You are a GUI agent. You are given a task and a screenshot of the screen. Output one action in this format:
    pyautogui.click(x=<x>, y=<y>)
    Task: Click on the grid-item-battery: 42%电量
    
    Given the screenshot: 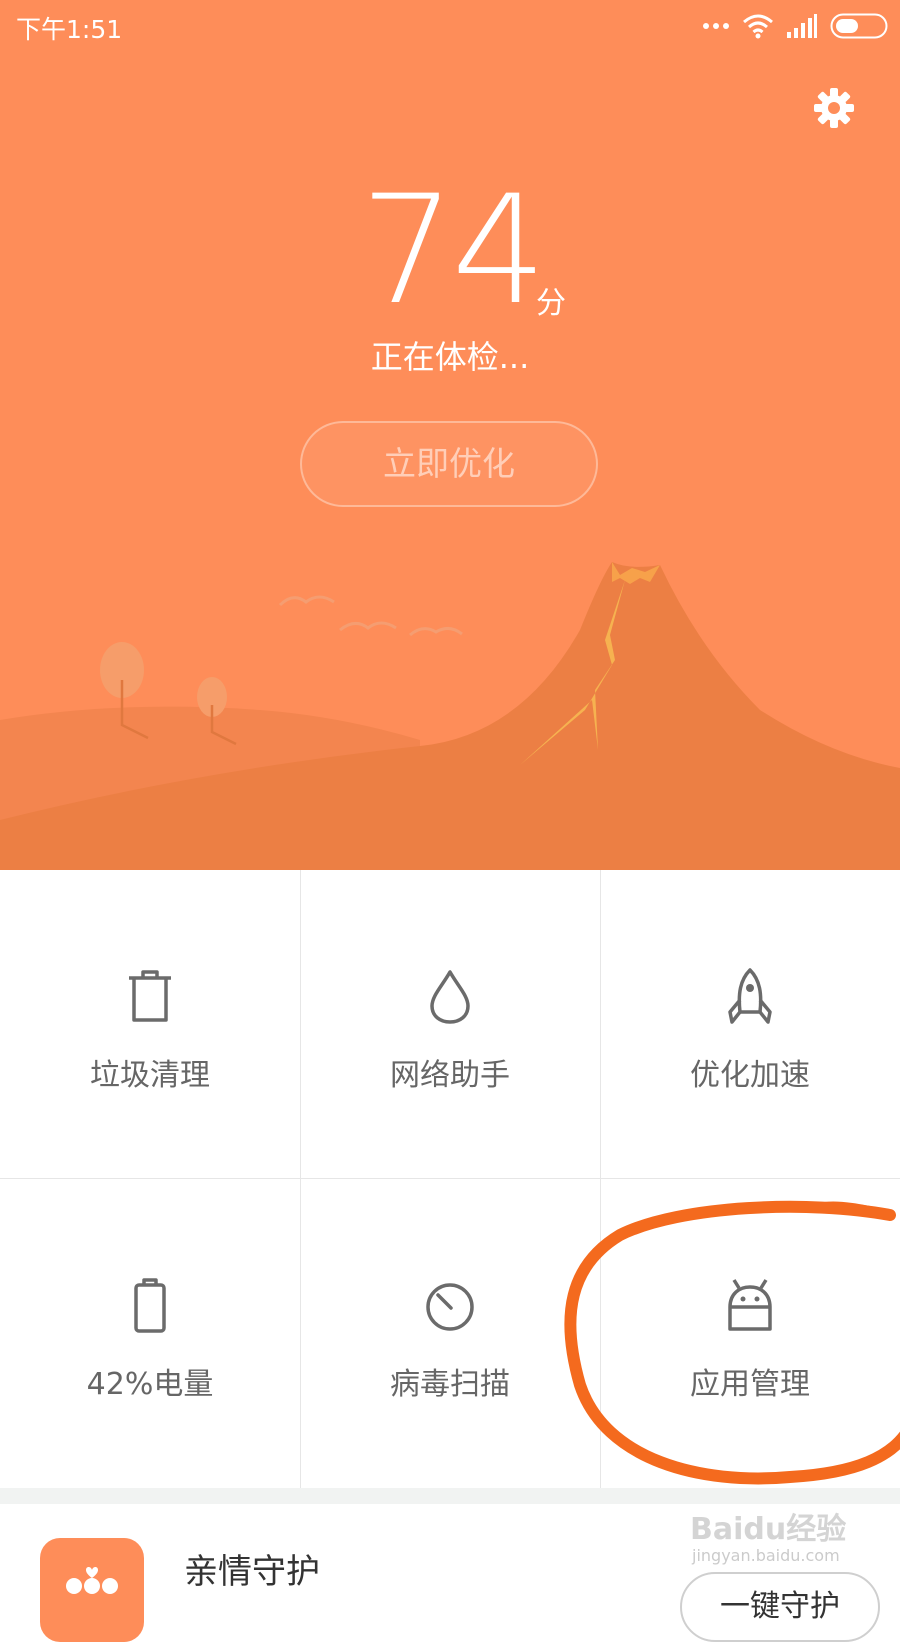 What is the action you would take?
    pyautogui.click(x=150, y=1333)
    